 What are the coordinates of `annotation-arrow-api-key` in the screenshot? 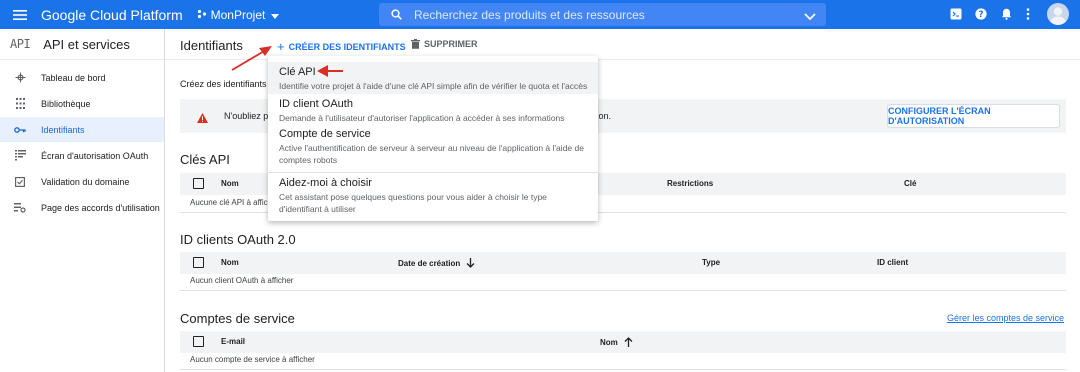 It's located at (330, 71).